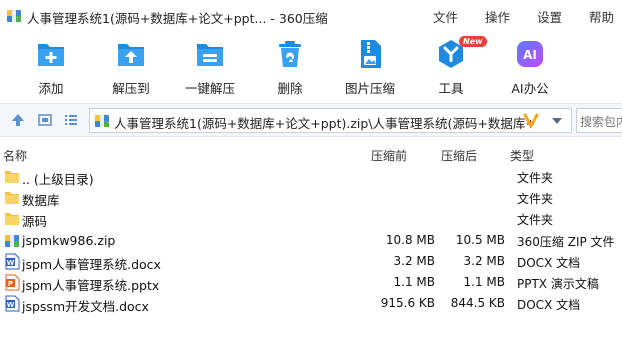  Describe the element at coordinates (473, 41) in the screenshot. I see `new-badge: New` at that location.